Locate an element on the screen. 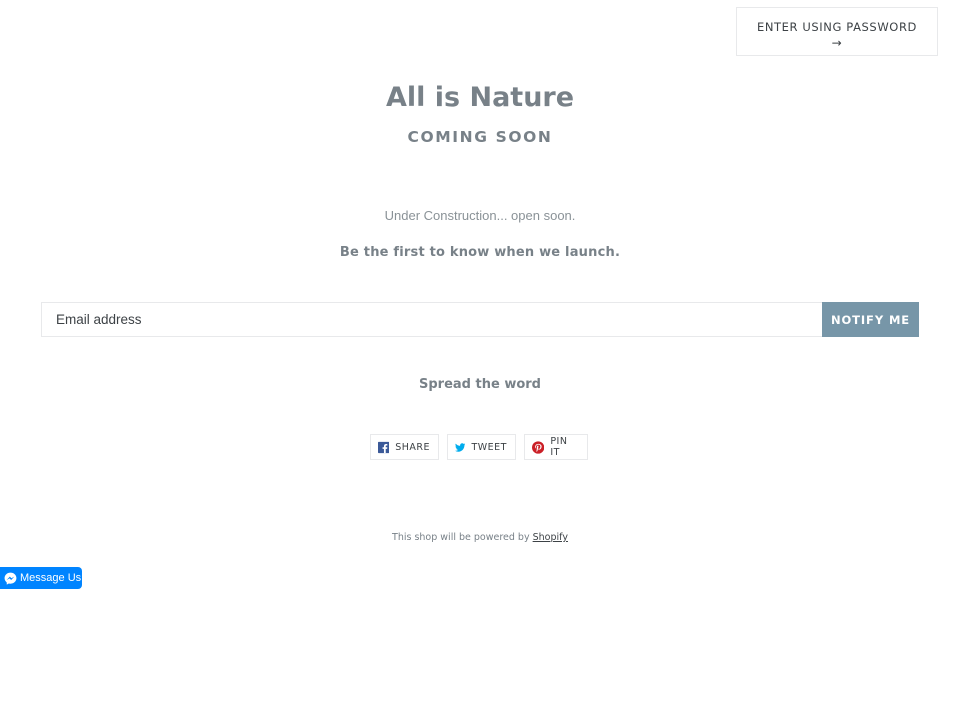  messenger-icon is located at coordinates (10, 578).